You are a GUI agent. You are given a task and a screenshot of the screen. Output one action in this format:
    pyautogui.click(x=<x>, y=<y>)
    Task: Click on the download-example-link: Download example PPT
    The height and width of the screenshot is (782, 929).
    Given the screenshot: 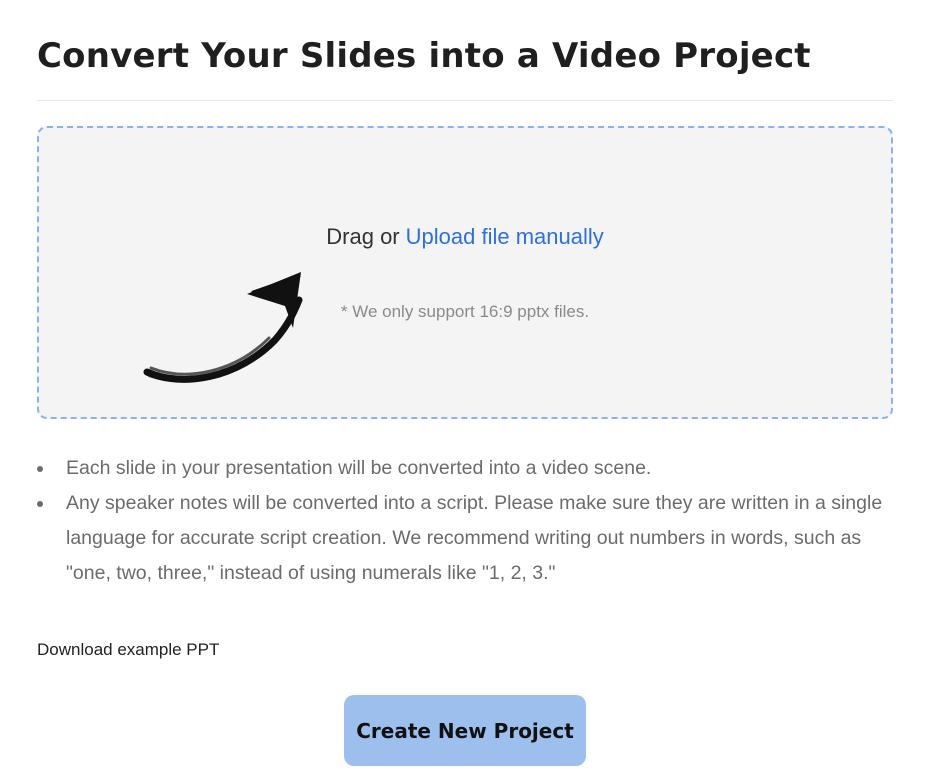 What is the action you would take?
    pyautogui.click(x=128, y=650)
    